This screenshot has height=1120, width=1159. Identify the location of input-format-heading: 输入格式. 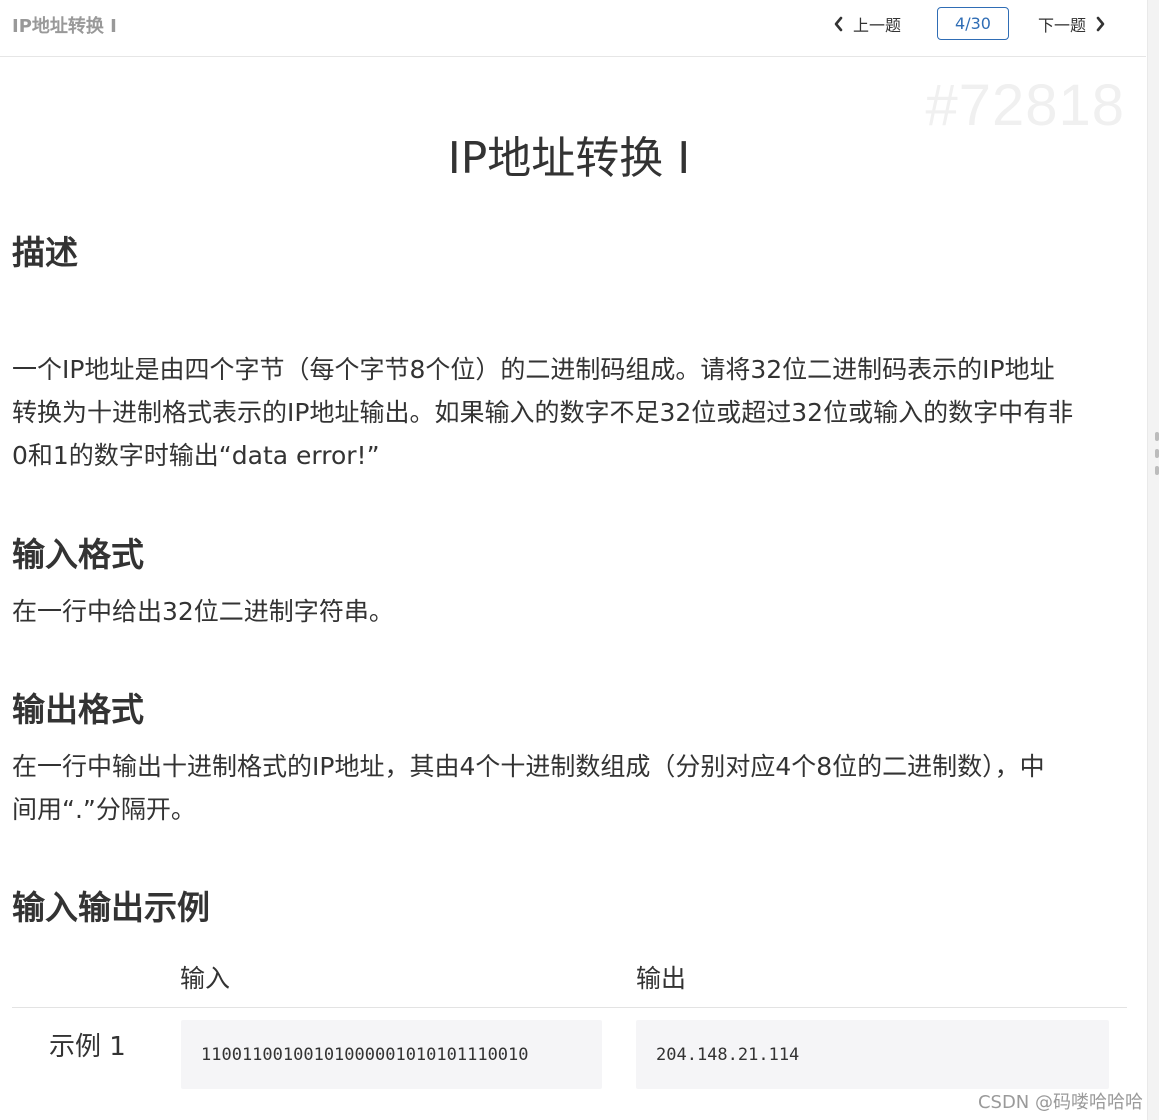
(78, 554).